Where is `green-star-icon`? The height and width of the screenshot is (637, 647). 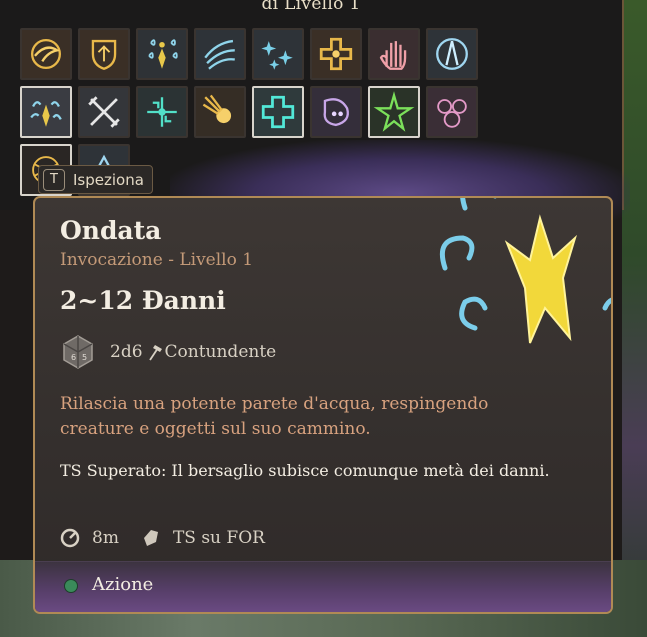
green-star-icon is located at coordinates (394, 112).